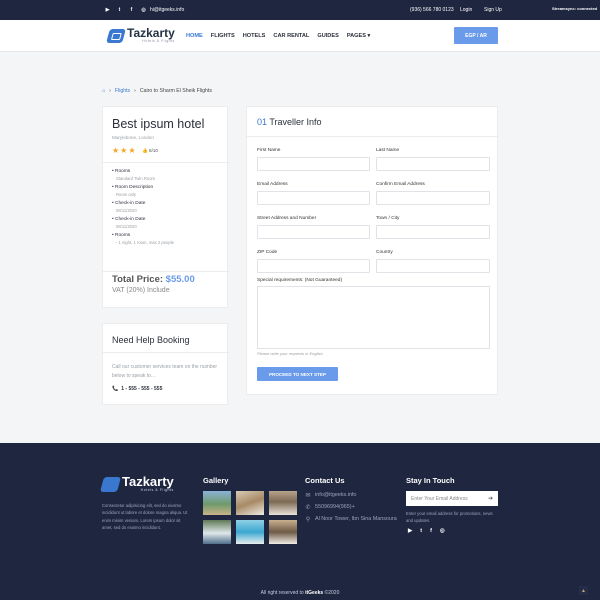 This screenshot has height=600, width=600. Describe the element at coordinates (116, 150) in the screenshot. I see `star-icon: ★` at that location.